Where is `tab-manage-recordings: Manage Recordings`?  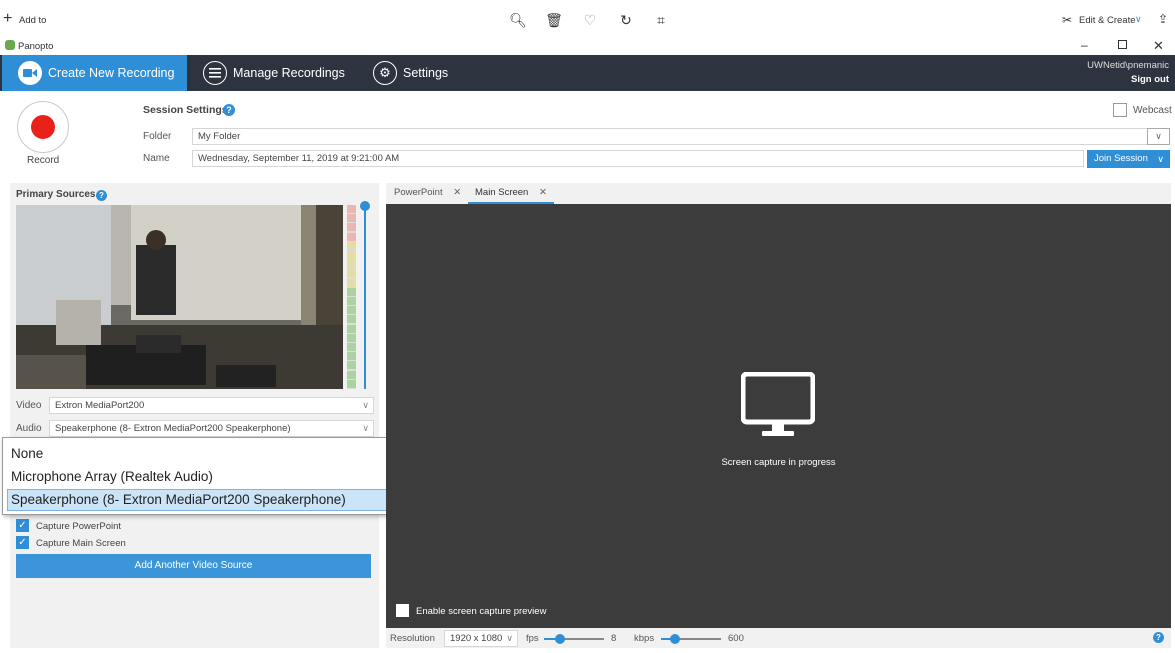 tab-manage-recordings: Manage Recordings is located at coordinates (274, 73).